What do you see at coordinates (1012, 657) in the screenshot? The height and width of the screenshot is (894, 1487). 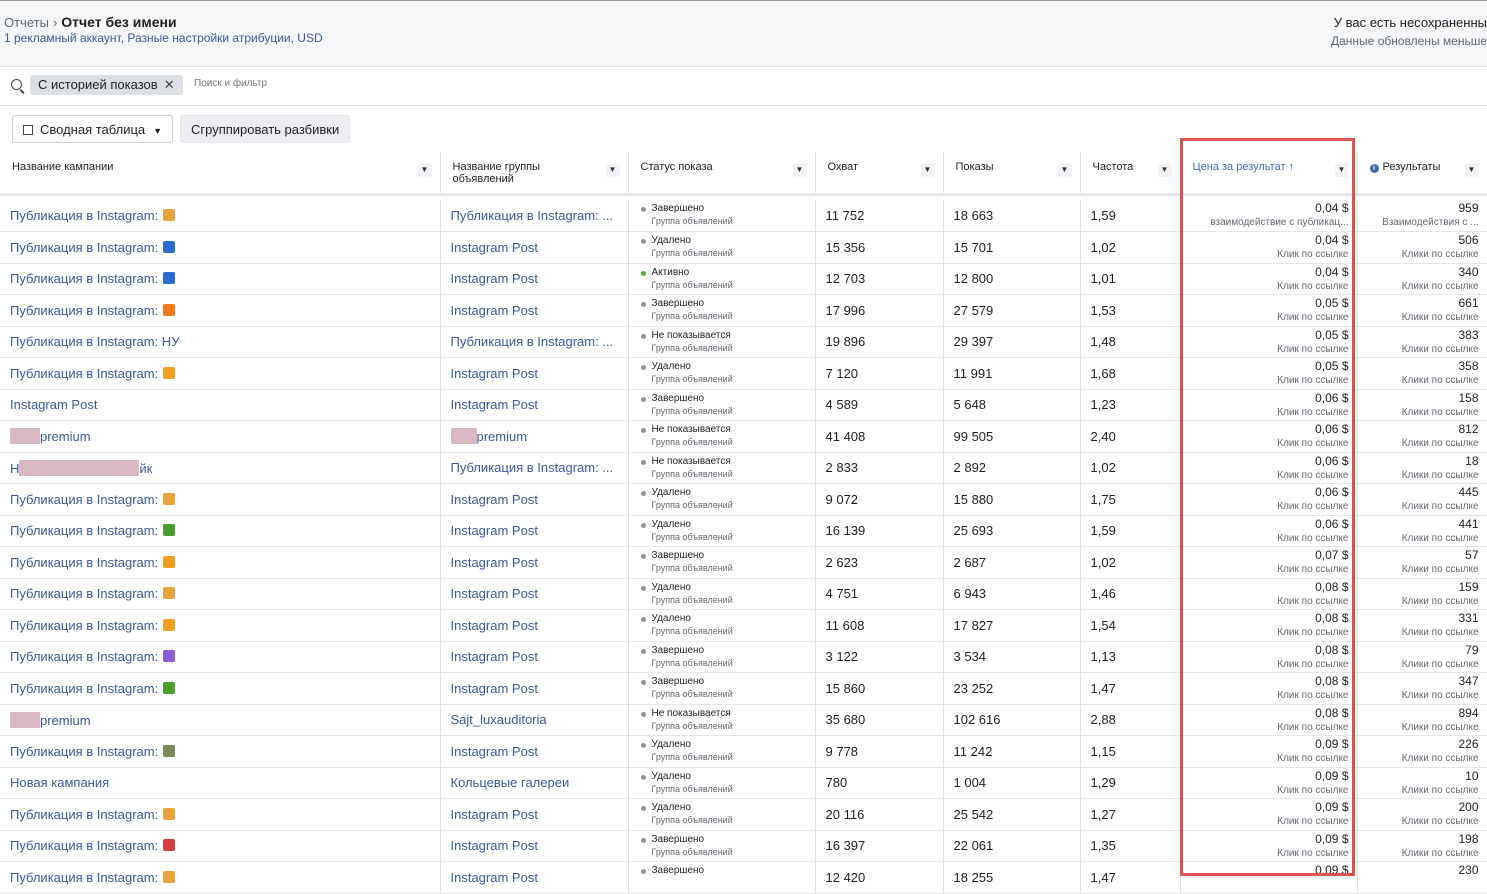 I see `impressions-cell: 3 534` at bounding box center [1012, 657].